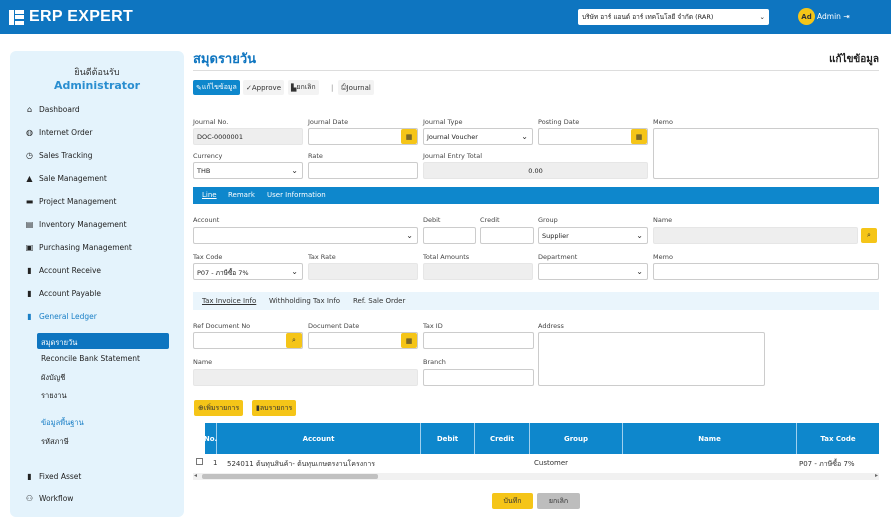 The image size is (891, 517). What do you see at coordinates (70, 293) in the screenshot?
I see `sidebar-item-label: Account Payable` at bounding box center [70, 293].